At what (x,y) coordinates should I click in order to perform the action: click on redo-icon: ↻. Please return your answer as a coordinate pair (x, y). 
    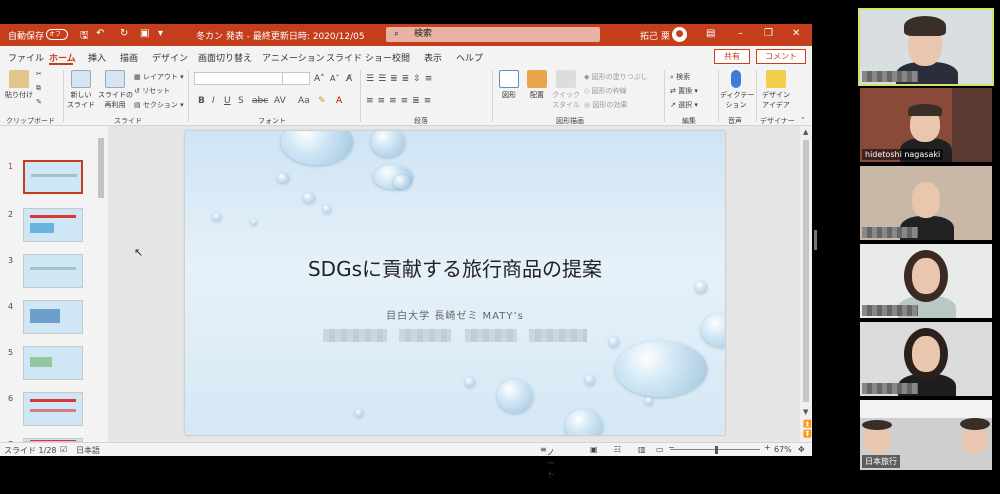
    Looking at the image, I should click on (124, 33).